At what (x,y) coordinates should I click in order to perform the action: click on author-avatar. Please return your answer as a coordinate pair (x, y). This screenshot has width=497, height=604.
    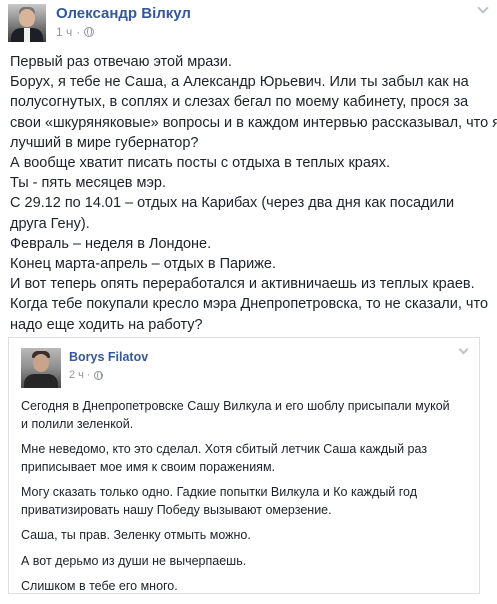
    Looking at the image, I should click on (27, 23).